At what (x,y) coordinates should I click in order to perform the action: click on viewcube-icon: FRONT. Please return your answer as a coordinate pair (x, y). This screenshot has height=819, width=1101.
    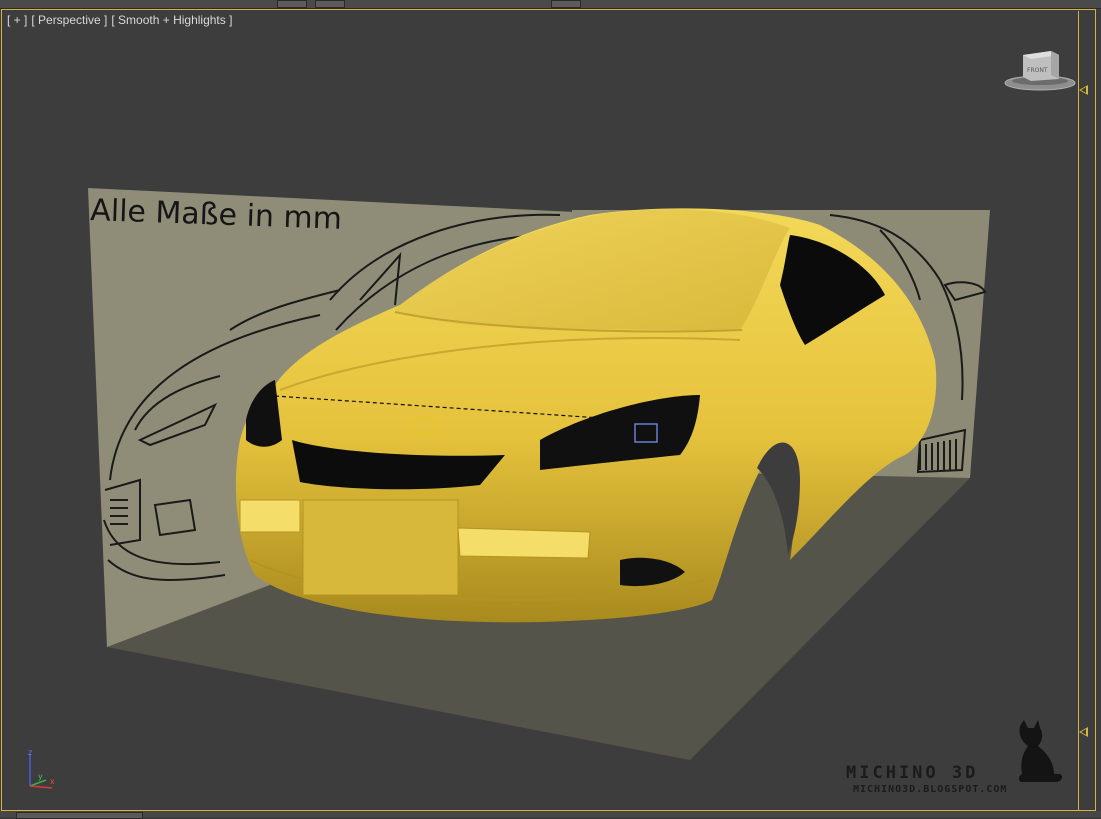
    Looking at the image, I should click on (1041, 68).